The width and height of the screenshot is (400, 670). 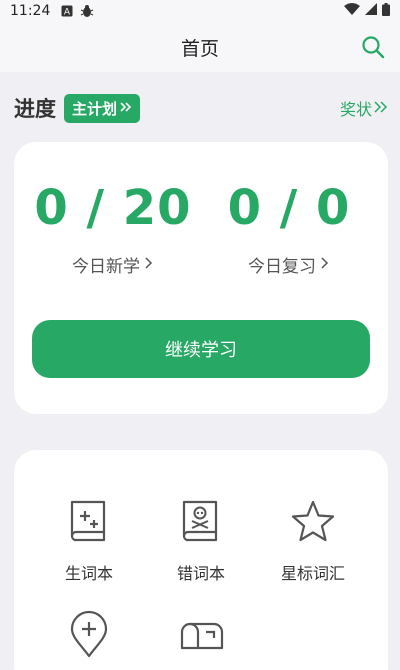 I want to click on wrong-words-book-button: 错词本, so click(x=201, y=541).